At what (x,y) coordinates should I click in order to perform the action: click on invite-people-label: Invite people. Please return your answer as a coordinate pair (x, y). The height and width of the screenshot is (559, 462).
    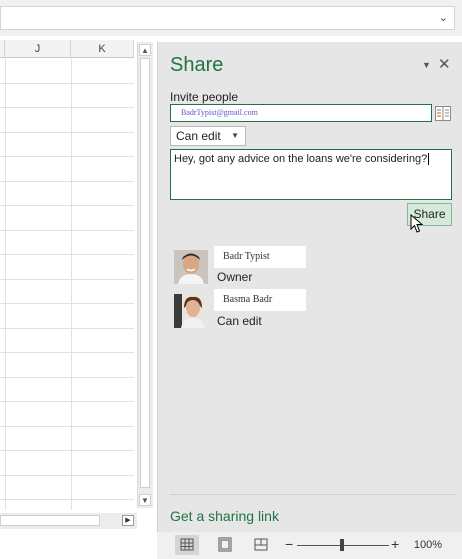
    Looking at the image, I should click on (204, 97).